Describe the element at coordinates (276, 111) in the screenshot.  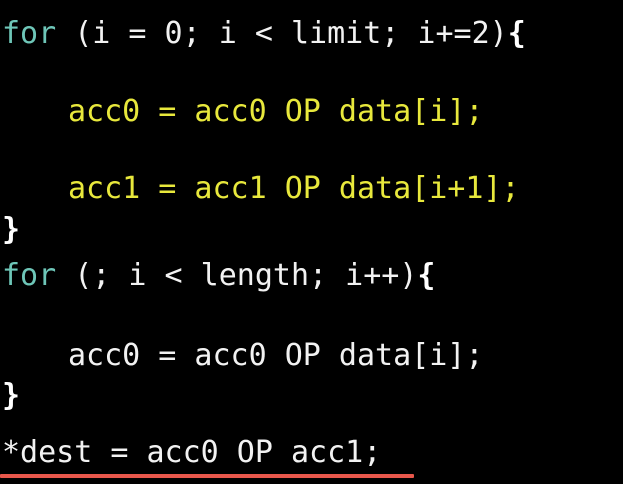
I see `statement-acc0: acc0 = acc0 OP data[i];` at that location.